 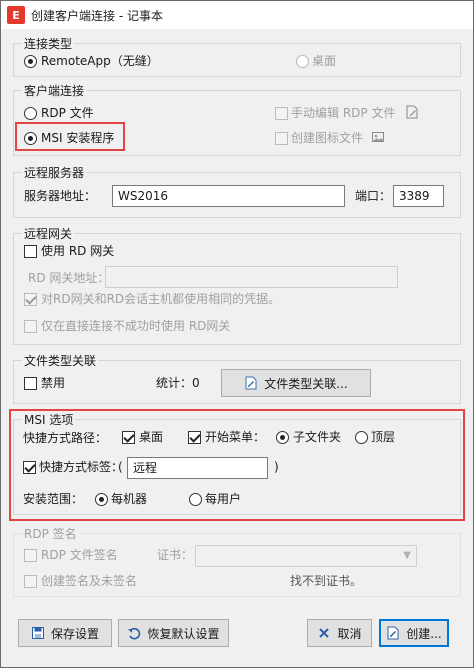 I want to click on cancel-label: 取消, so click(x=349, y=633).